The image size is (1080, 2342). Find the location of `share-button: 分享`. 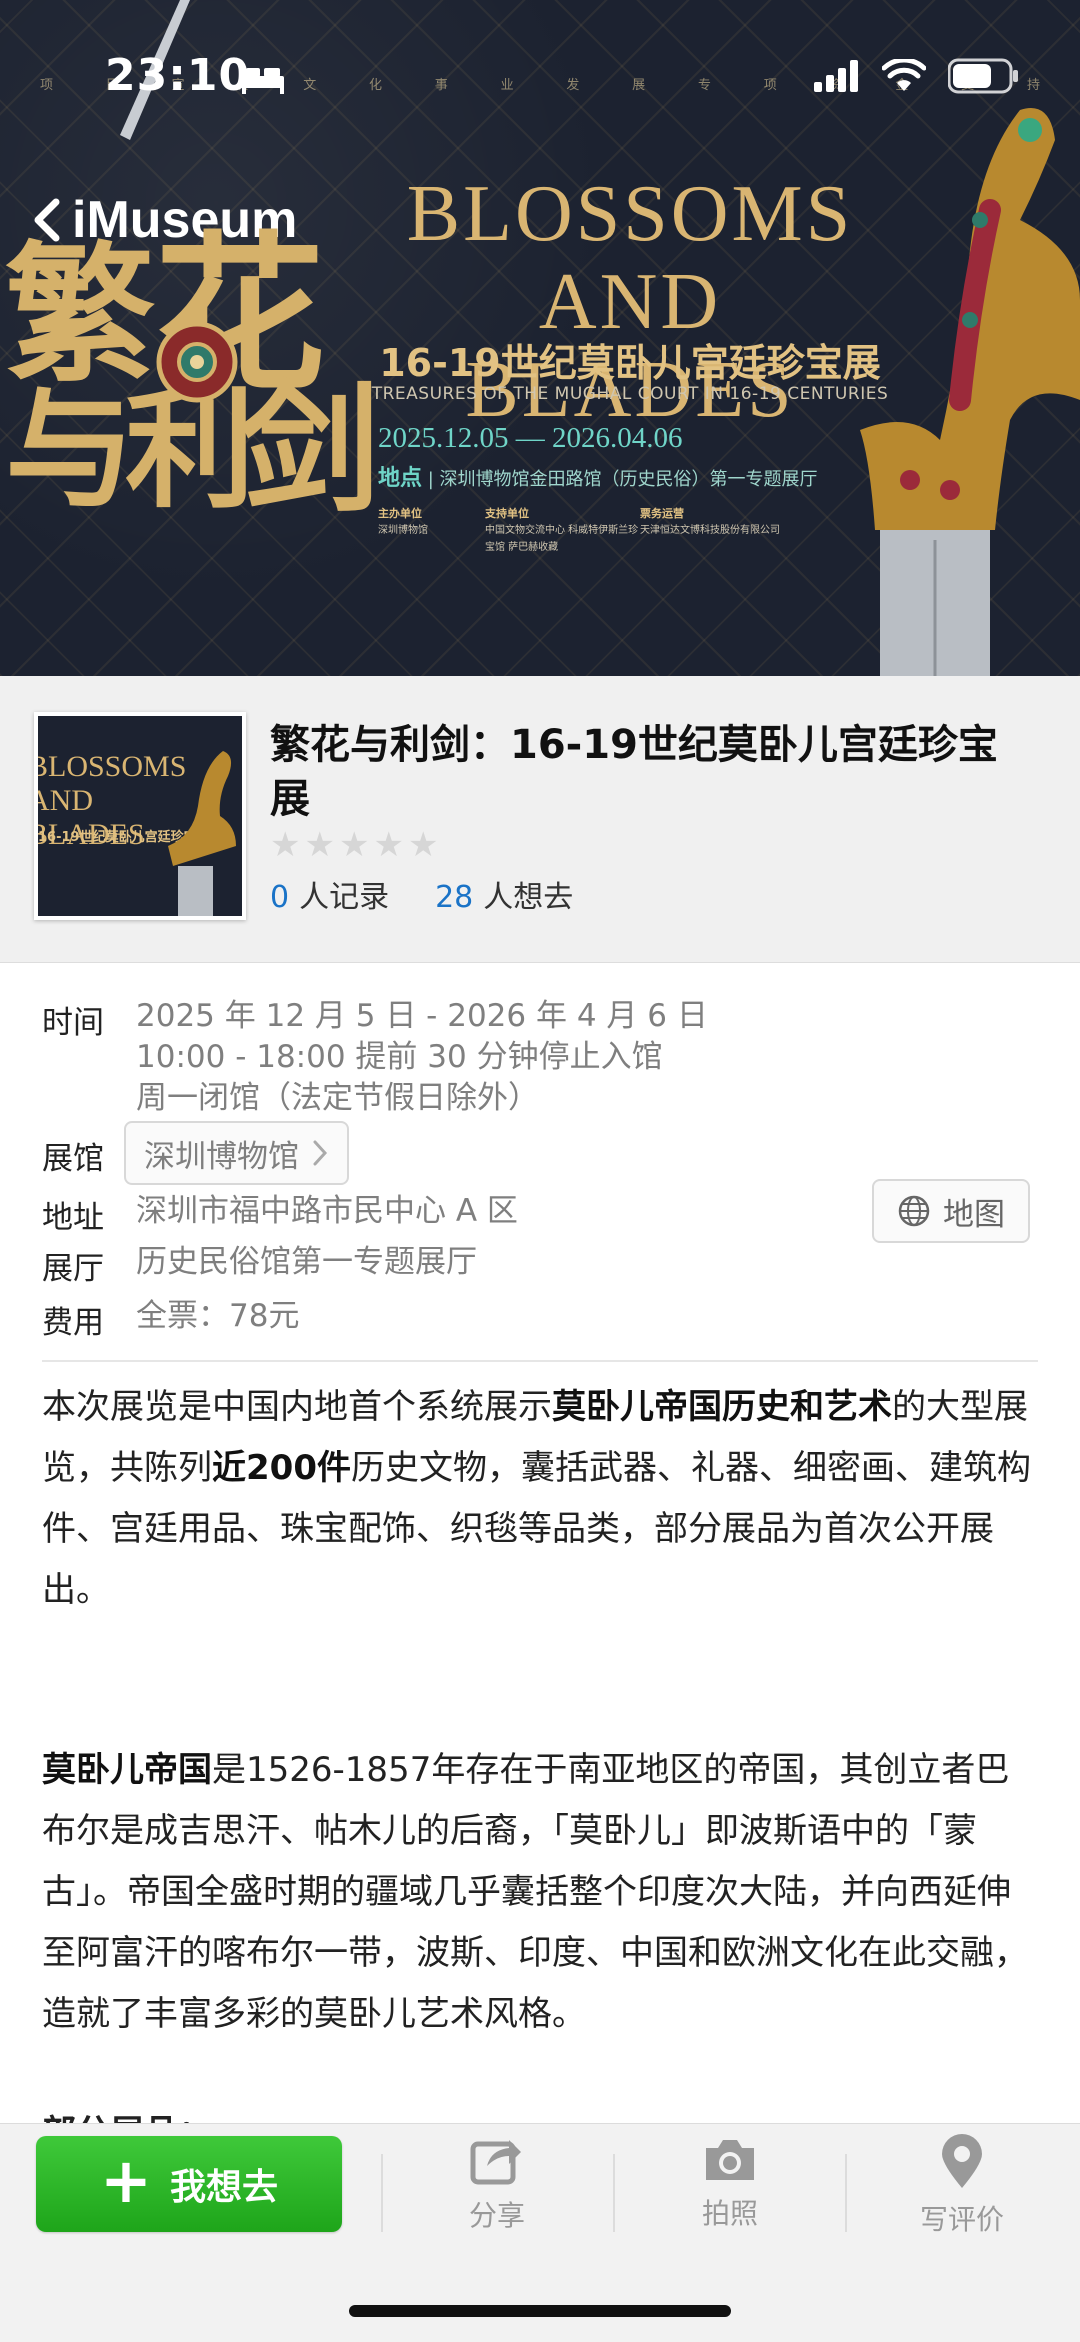

share-button: 分享 is located at coordinates (497, 2194).